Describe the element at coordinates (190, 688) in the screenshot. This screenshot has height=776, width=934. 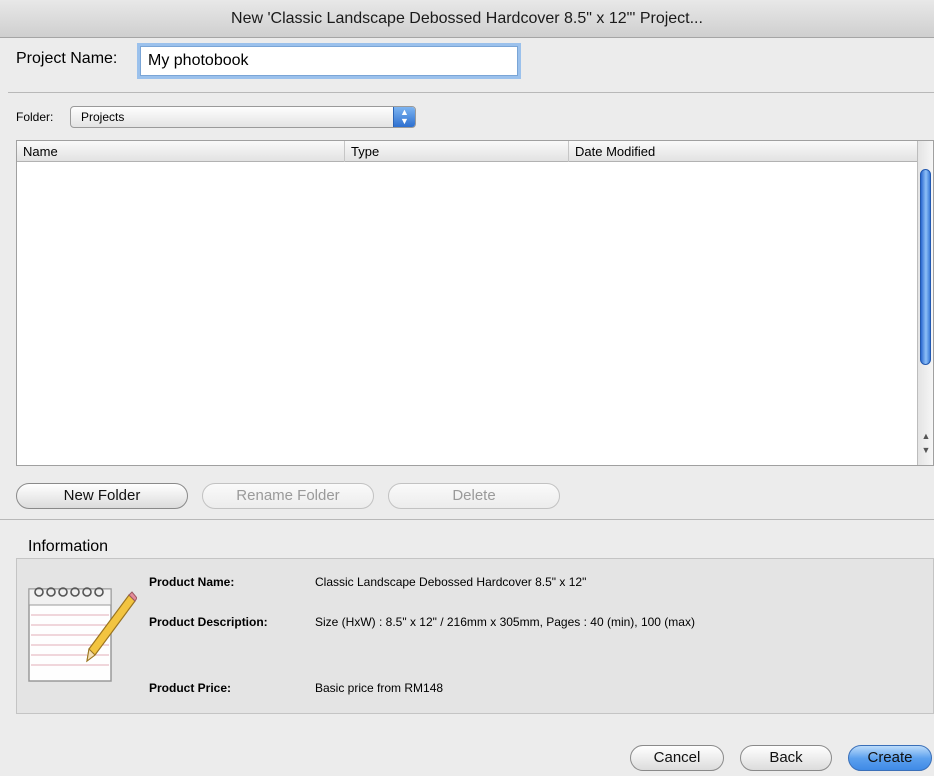
I see `product-price-label: Product Price:` at that location.